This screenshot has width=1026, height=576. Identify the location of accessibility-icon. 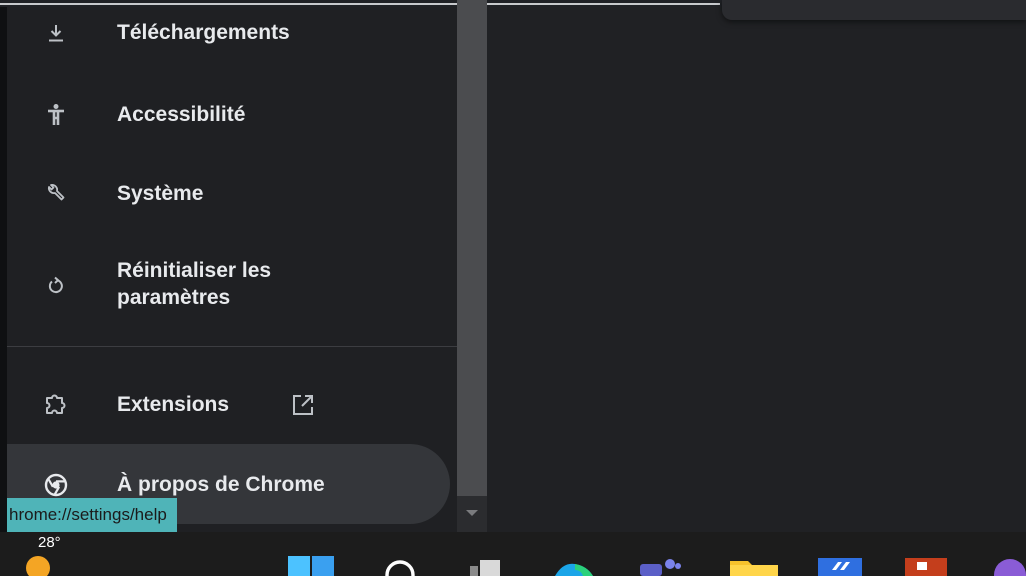
(56, 115).